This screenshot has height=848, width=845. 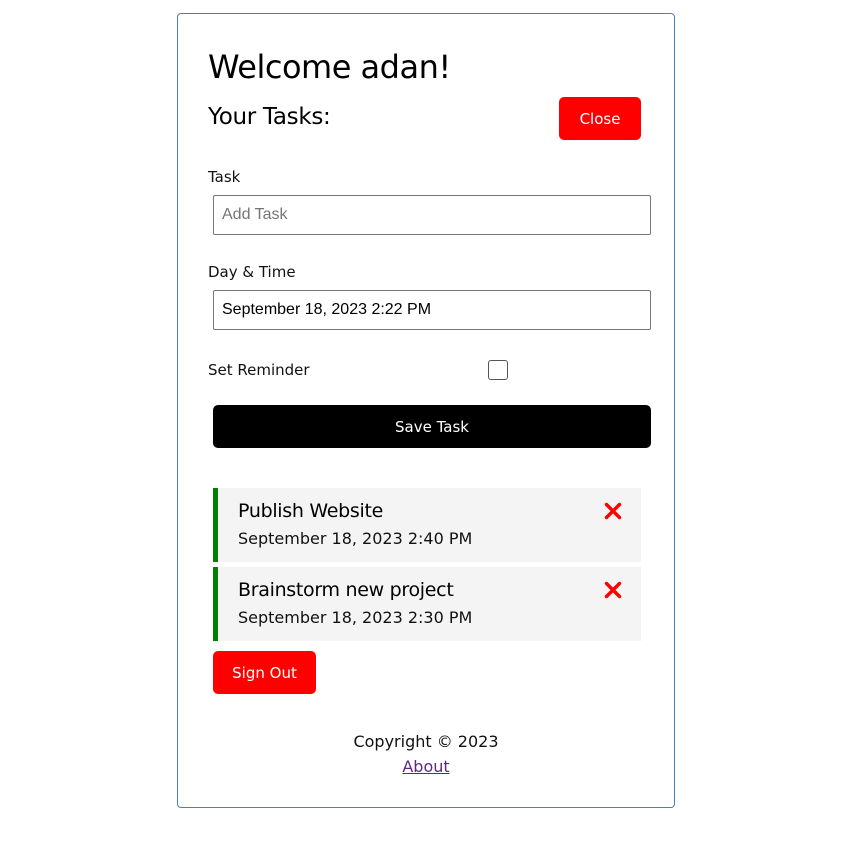 I want to click on reminder-label: Set Reminder, so click(x=259, y=370).